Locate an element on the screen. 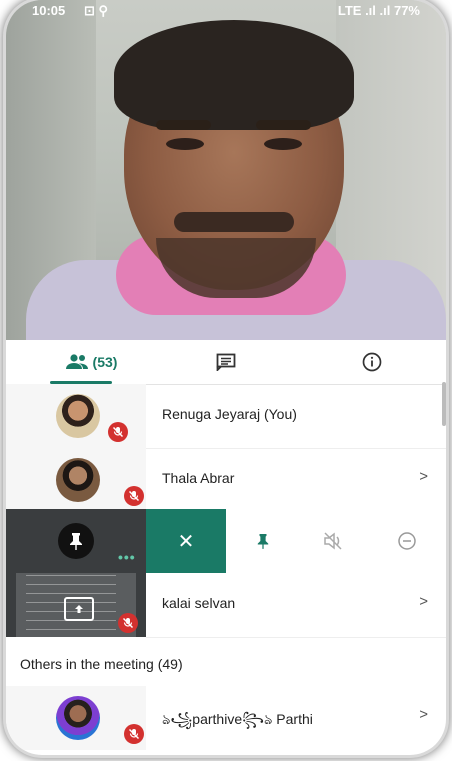 The width and height of the screenshot is (452, 761). participant-row: Renuga Jeyaraj (You) is located at coordinates (226, 416).